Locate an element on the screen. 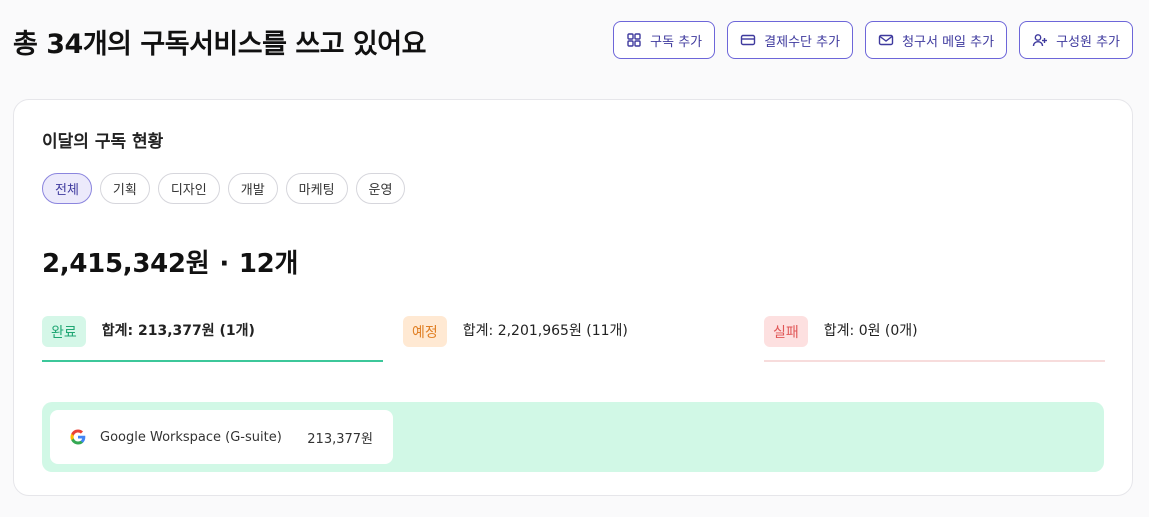 Image resolution: width=1149 pixels, height=517 pixels. add-subscription-label: 구독 추가 is located at coordinates (676, 42).